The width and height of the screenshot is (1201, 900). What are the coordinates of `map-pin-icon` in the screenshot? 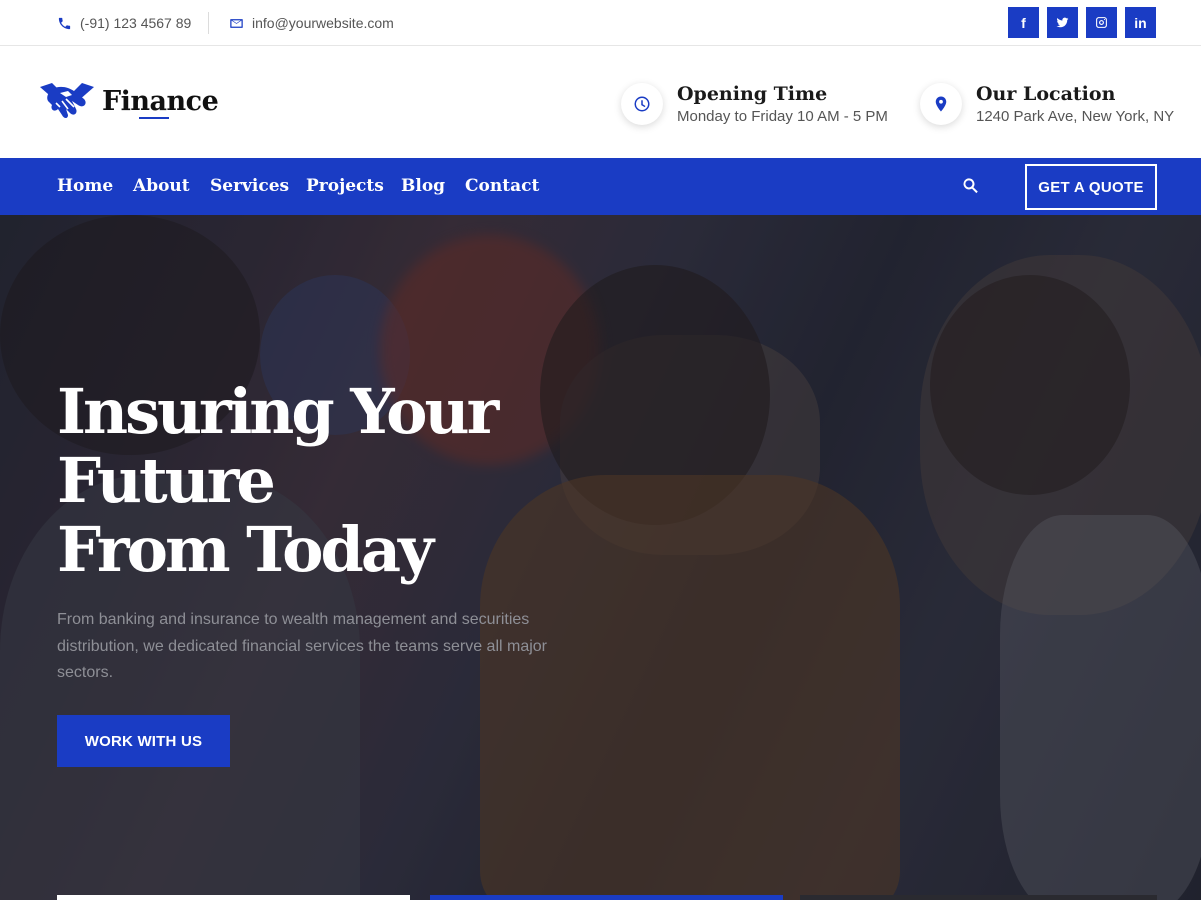 It's located at (941, 104).